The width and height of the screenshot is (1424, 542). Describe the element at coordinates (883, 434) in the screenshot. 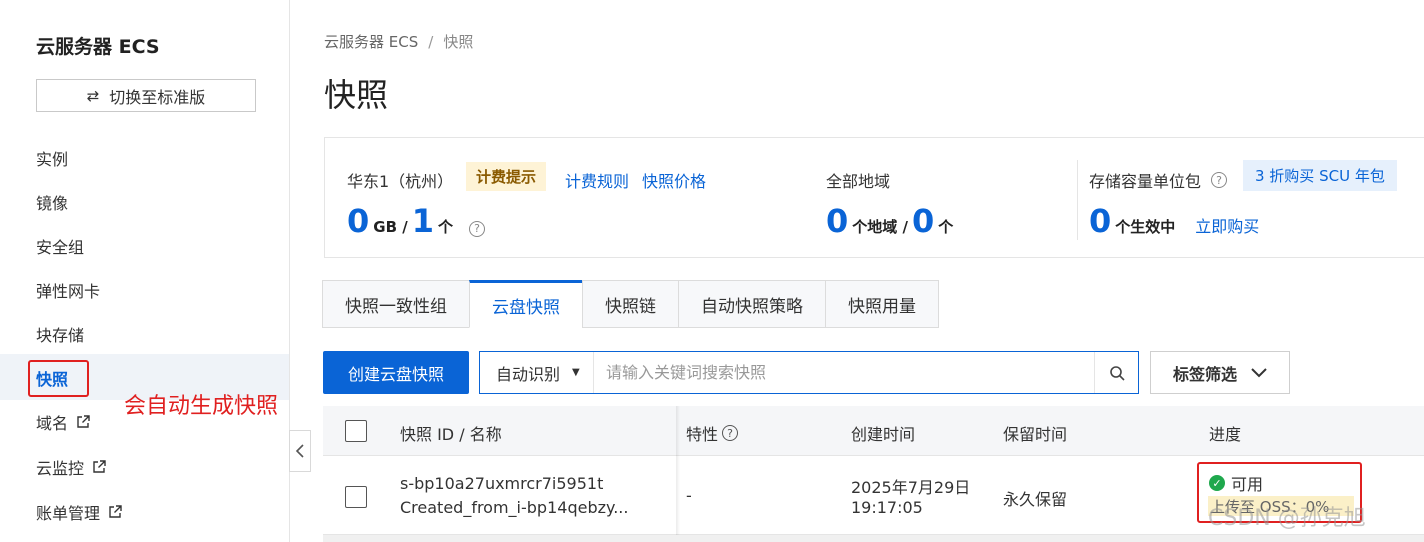

I see `column-header-created: 创建时间` at that location.